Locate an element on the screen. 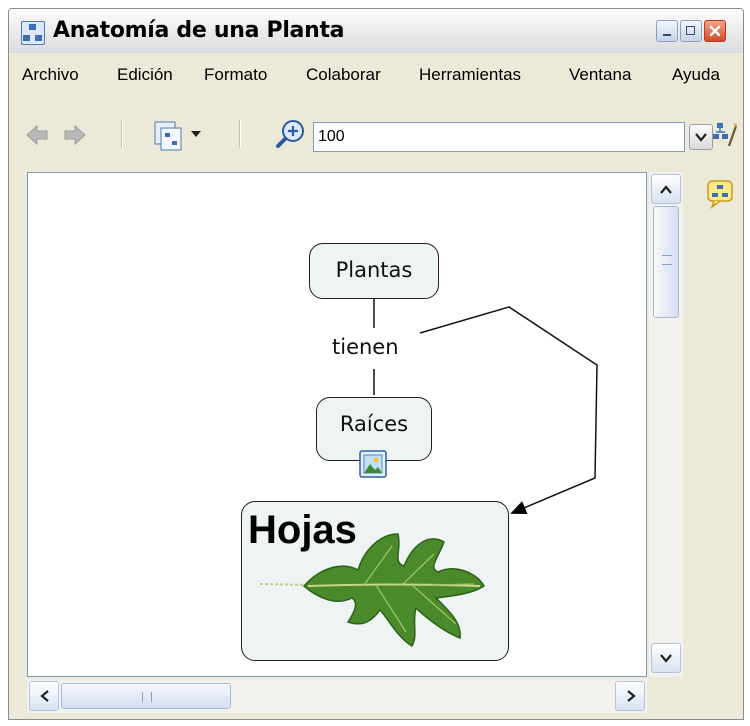 This screenshot has height=726, width=750. link-label-tienen: tienen is located at coordinates (365, 347).